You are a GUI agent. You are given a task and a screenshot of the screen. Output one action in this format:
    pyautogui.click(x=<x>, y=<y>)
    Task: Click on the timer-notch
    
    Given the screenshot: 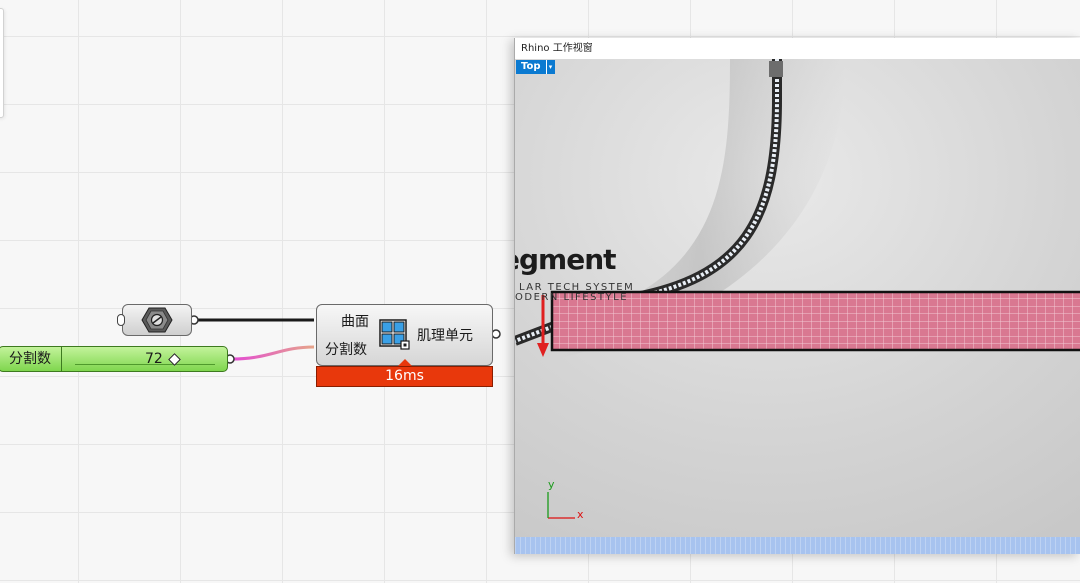 What is the action you would take?
    pyautogui.click(x=405, y=362)
    